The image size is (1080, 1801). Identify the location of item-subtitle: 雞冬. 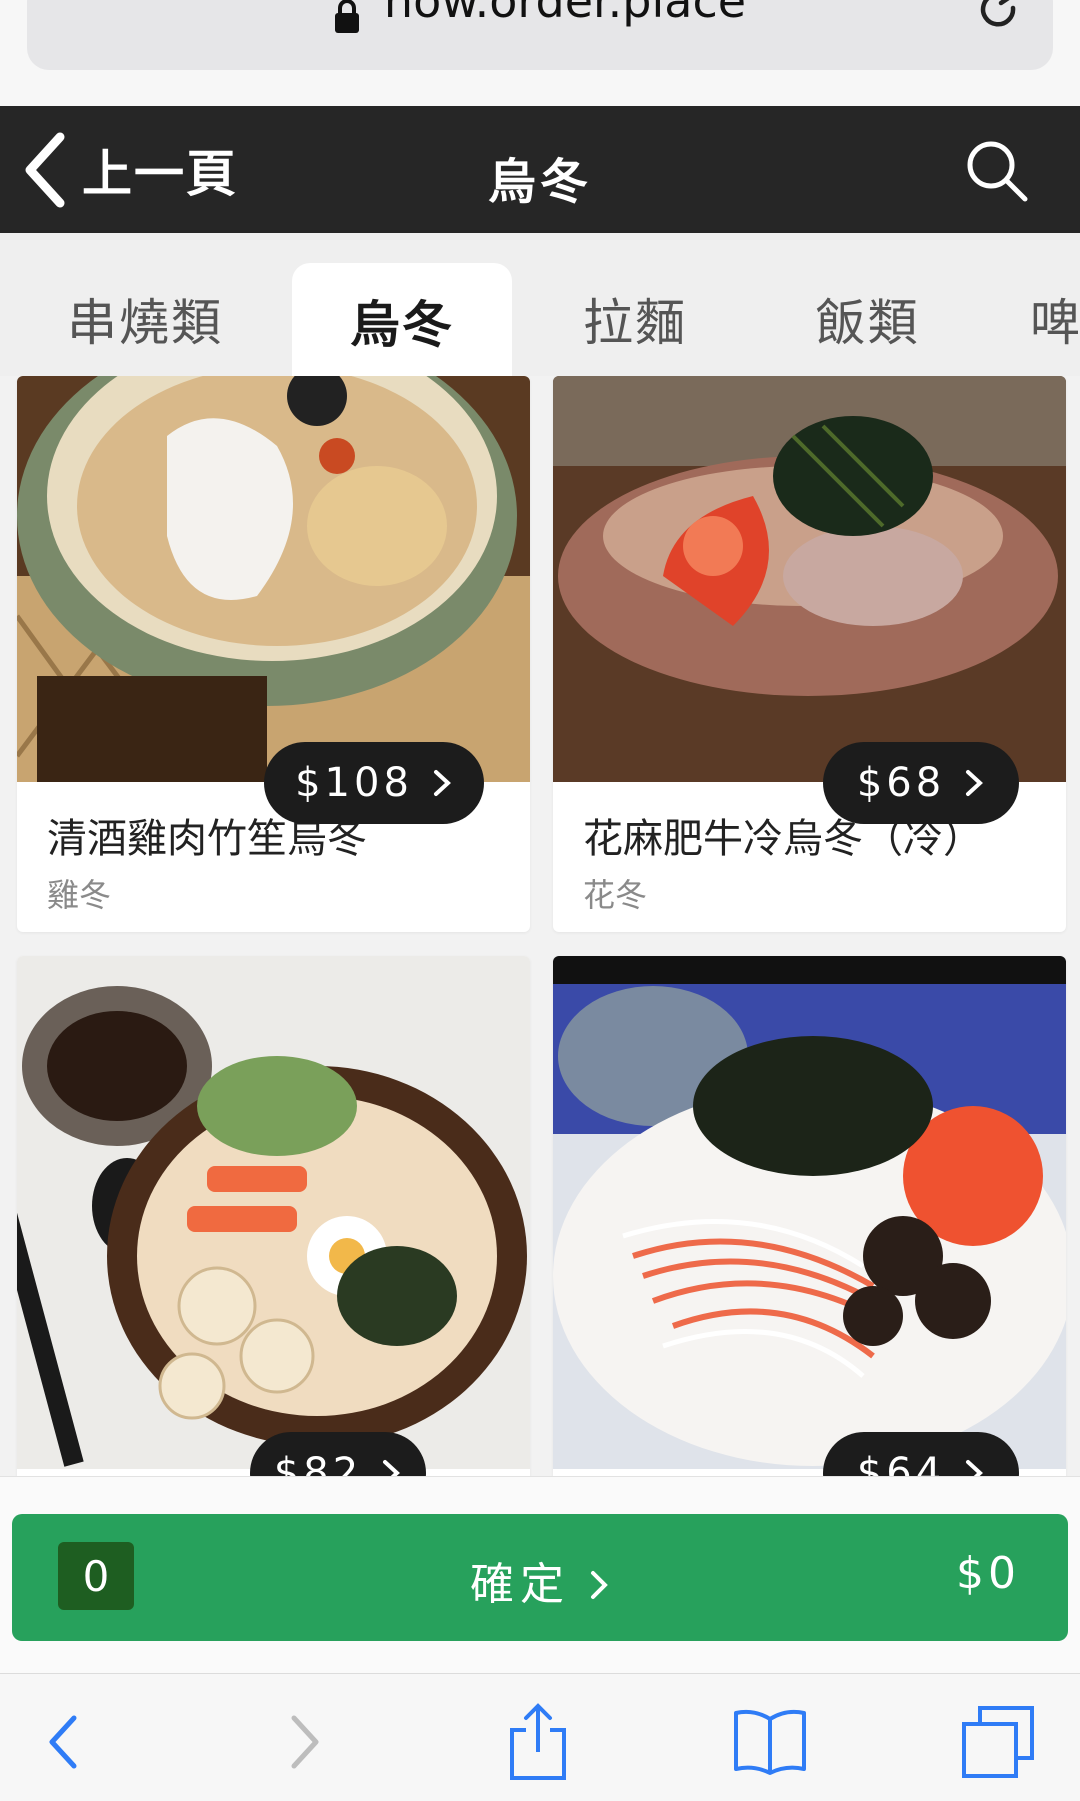
(79, 895).